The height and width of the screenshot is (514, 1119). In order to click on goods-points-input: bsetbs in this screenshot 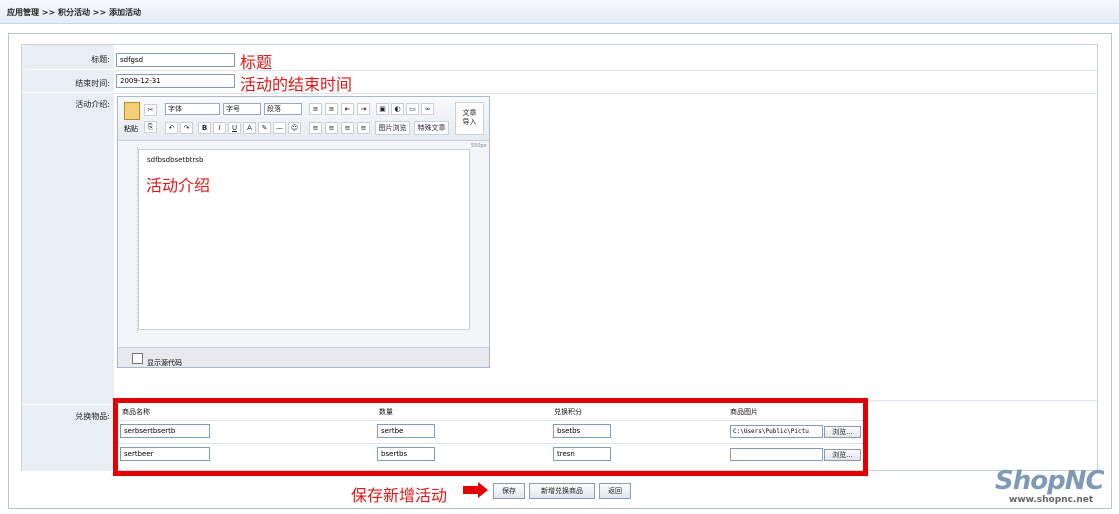, I will do `click(582, 431)`.